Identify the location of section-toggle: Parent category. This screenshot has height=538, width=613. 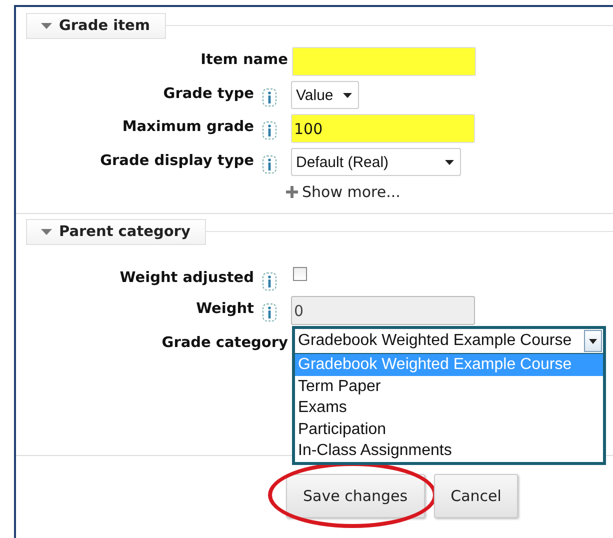
(116, 232).